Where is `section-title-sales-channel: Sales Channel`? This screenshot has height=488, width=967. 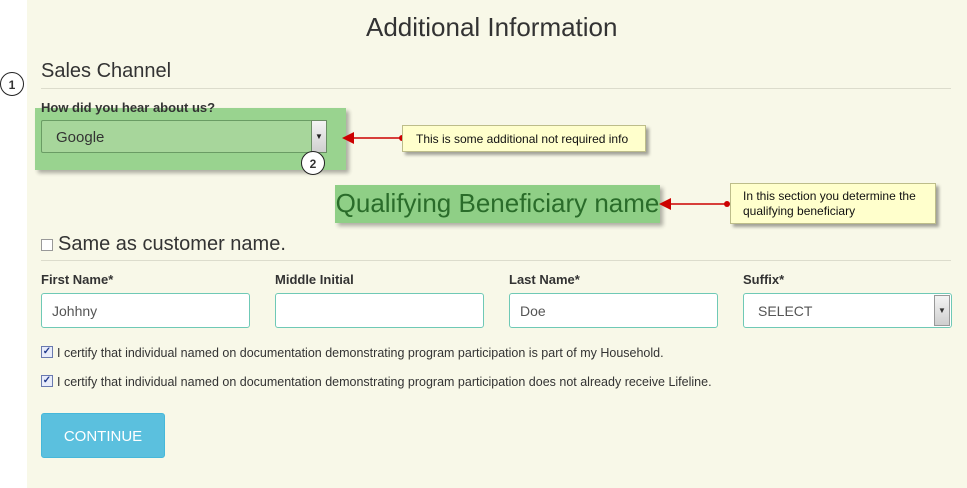 section-title-sales-channel: Sales Channel is located at coordinates (106, 71).